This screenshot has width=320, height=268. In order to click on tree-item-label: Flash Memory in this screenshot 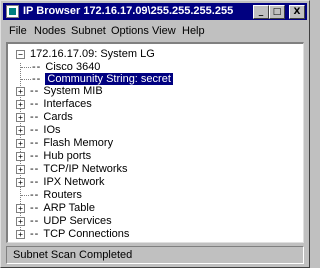, I will do `click(78, 143)`.